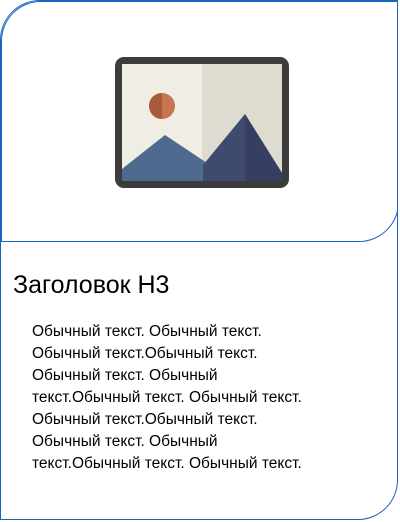 Image resolution: width=400 pixels, height=522 pixels. I want to click on body-text-line: Обычный текст. Обычный текст., so click(147, 331).